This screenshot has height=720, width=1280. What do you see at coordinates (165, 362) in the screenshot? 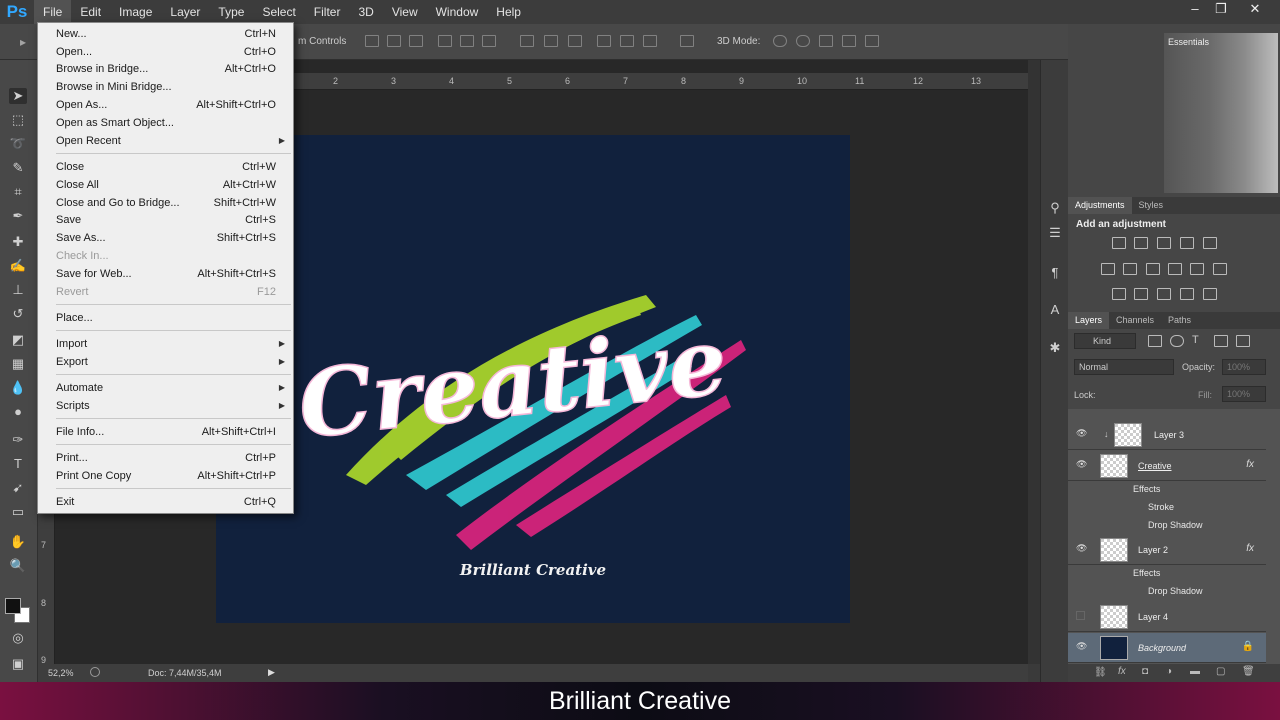
I see `menu-item-export: Export ▶` at bounding box center [165, 362].